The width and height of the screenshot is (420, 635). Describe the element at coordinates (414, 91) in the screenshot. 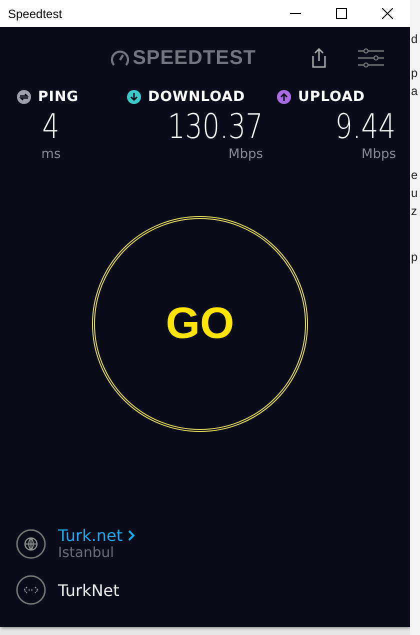

I see `background-text: a` at that location.